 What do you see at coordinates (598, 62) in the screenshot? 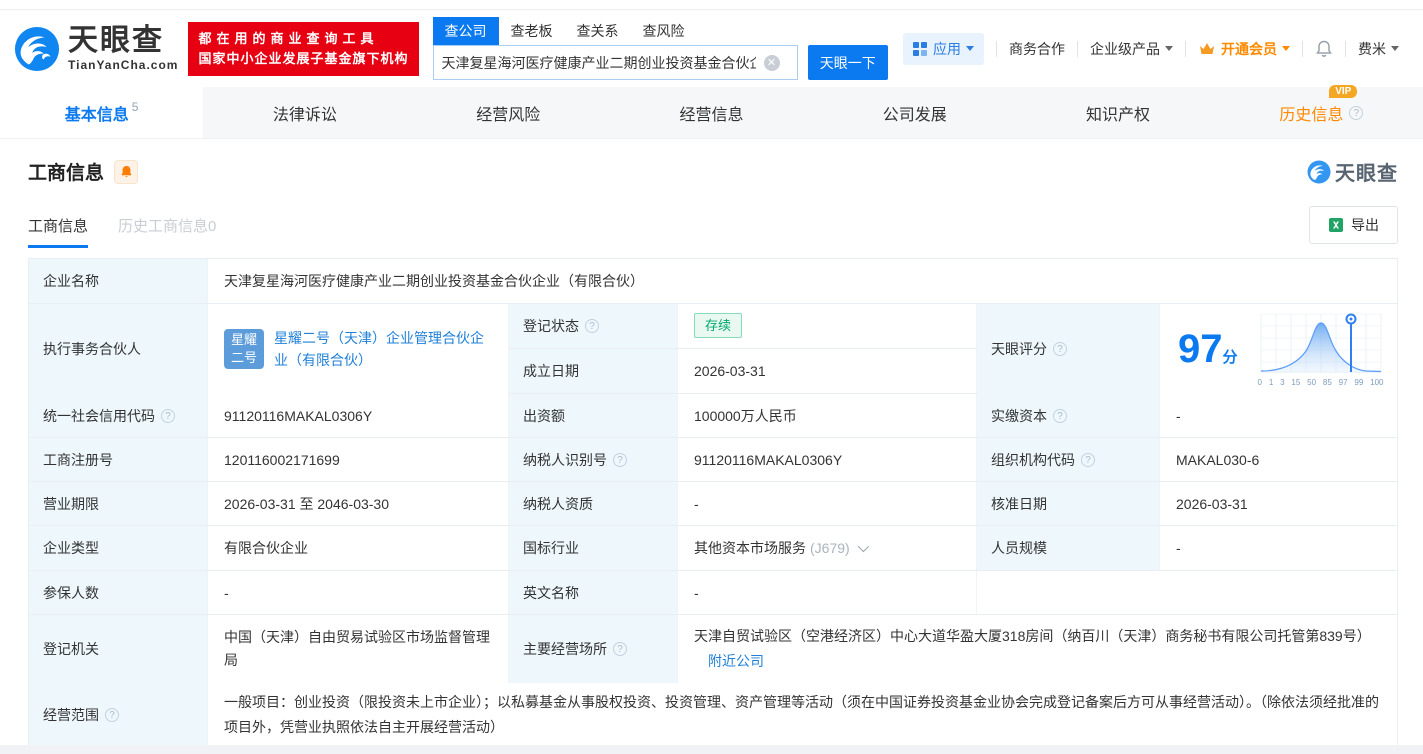
I see `search-input` at bounding box center [598, 62].